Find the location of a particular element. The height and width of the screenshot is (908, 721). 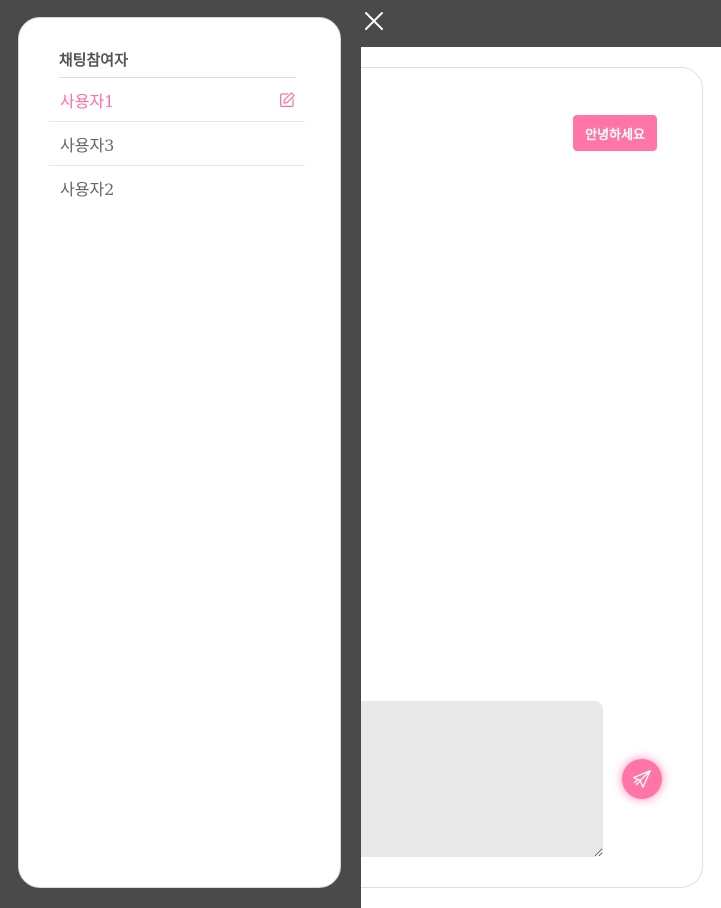

send-button is located at coordinates (642, 779).